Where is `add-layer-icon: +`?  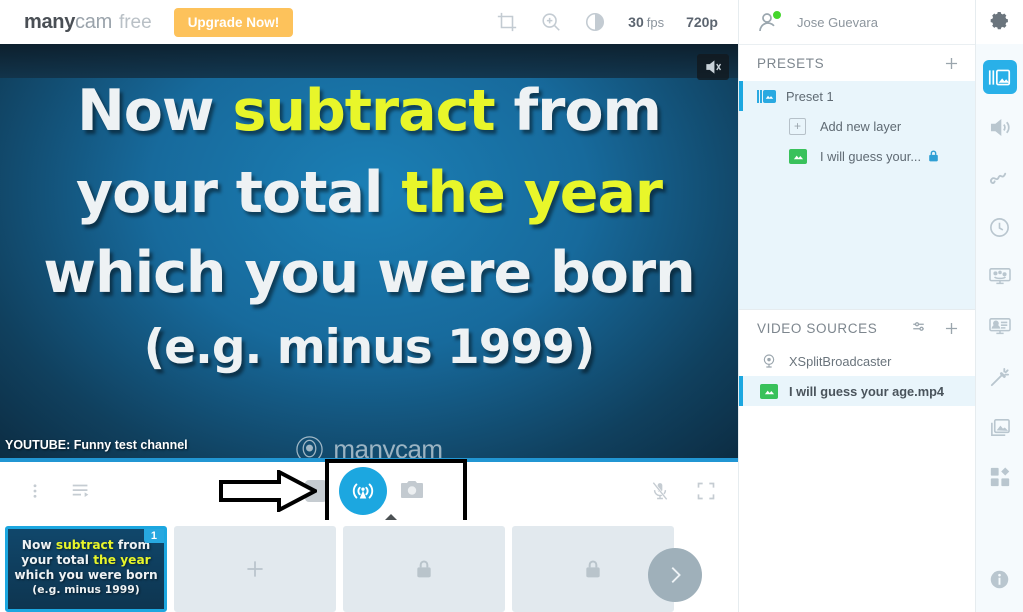 add-layer-icon: + is located at coordinates (799, 126).